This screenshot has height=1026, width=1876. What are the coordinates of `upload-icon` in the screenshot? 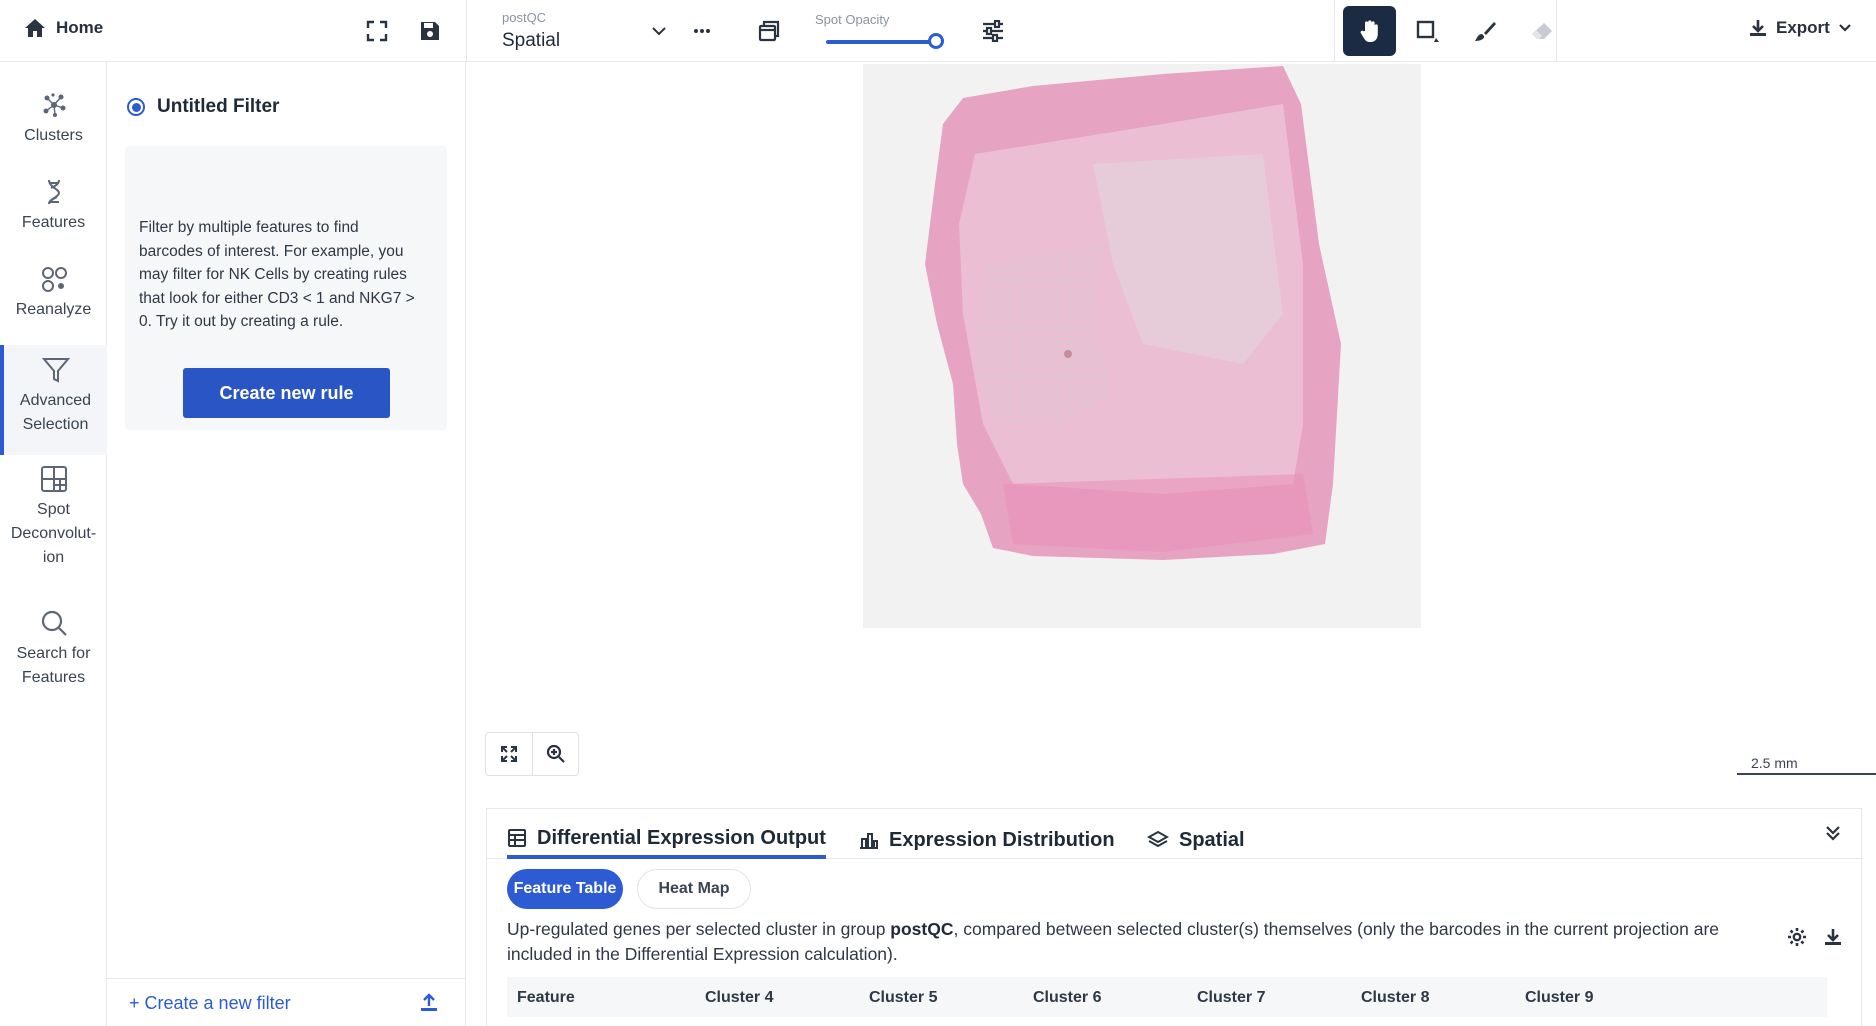 It's located at (429, 1003).